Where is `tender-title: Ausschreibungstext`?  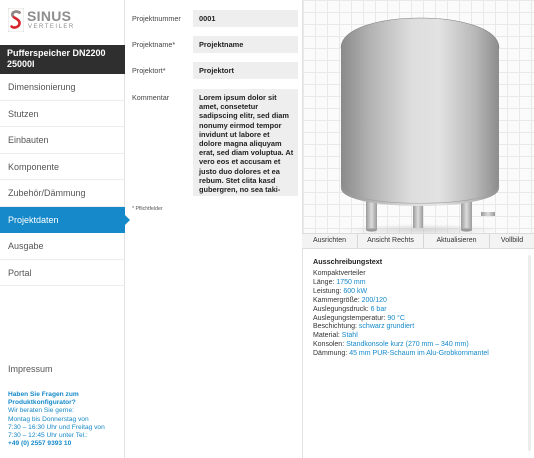 tender-title: Ausschreibungstext is located at coordinates (348, 261).